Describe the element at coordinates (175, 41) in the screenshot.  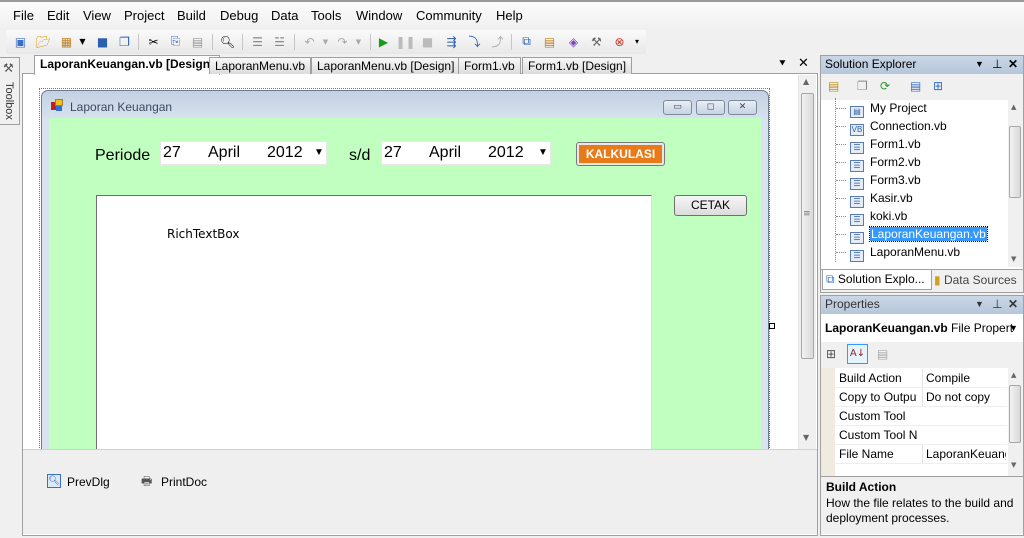
I see `copy-icon: ⎘` at that location.